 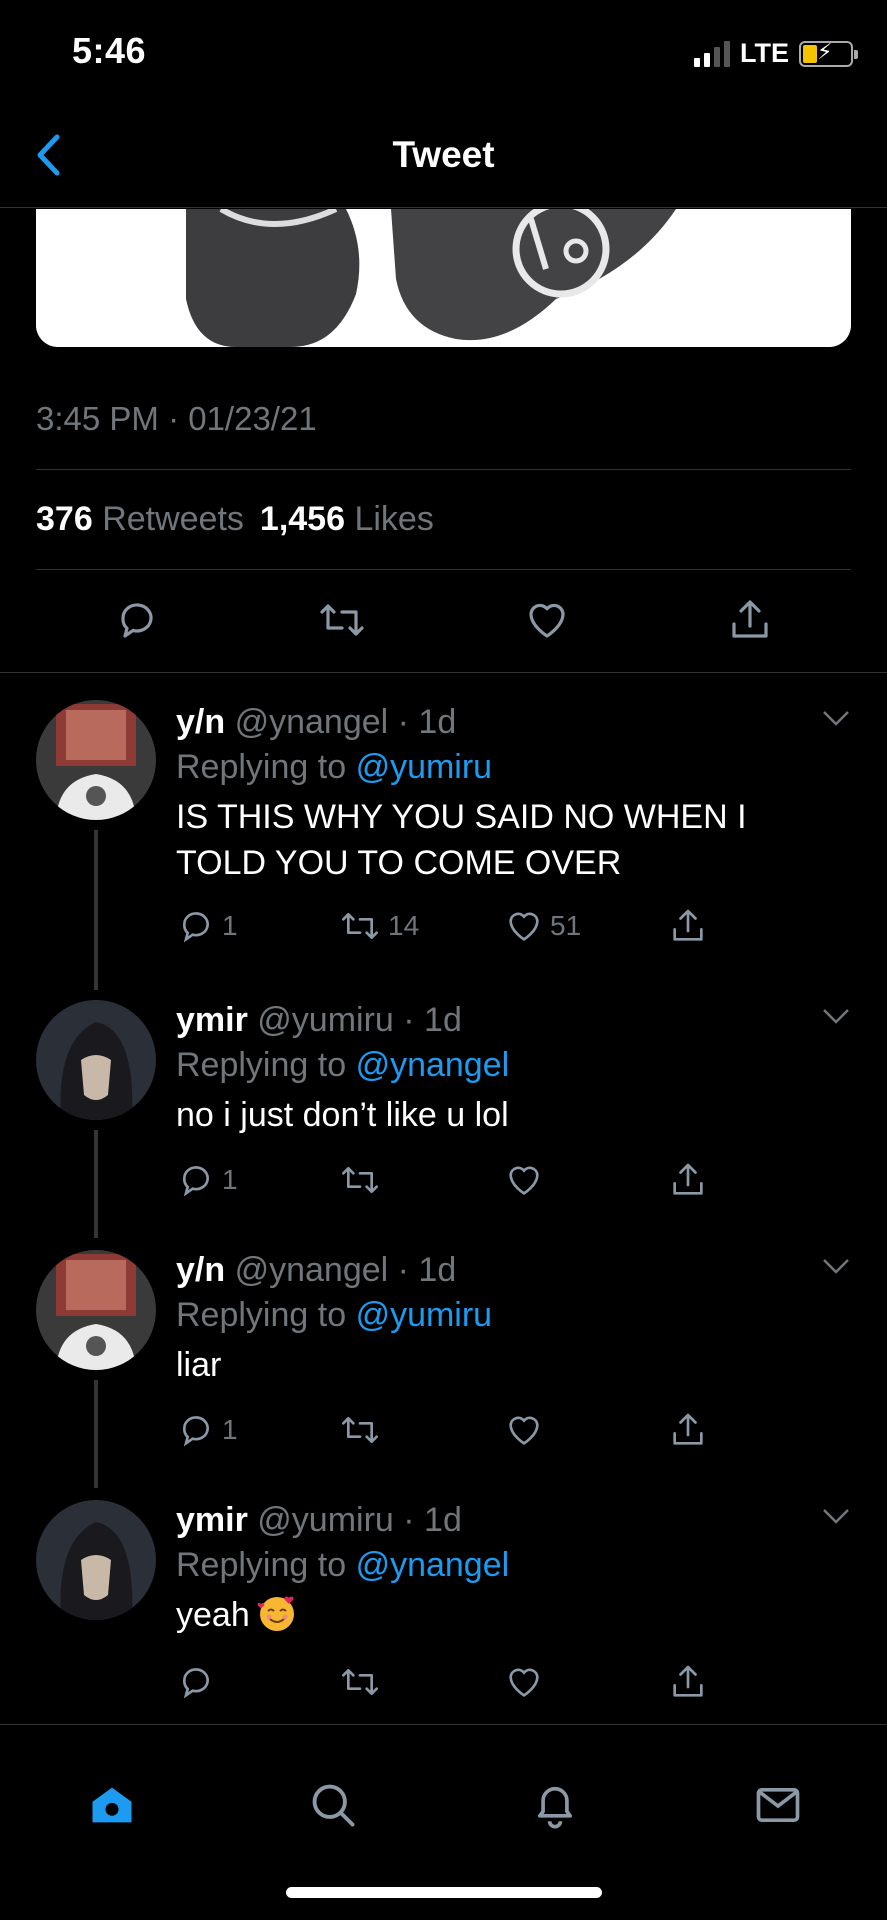 I want to click on notifications-icon, so click(x=555, y=1807).